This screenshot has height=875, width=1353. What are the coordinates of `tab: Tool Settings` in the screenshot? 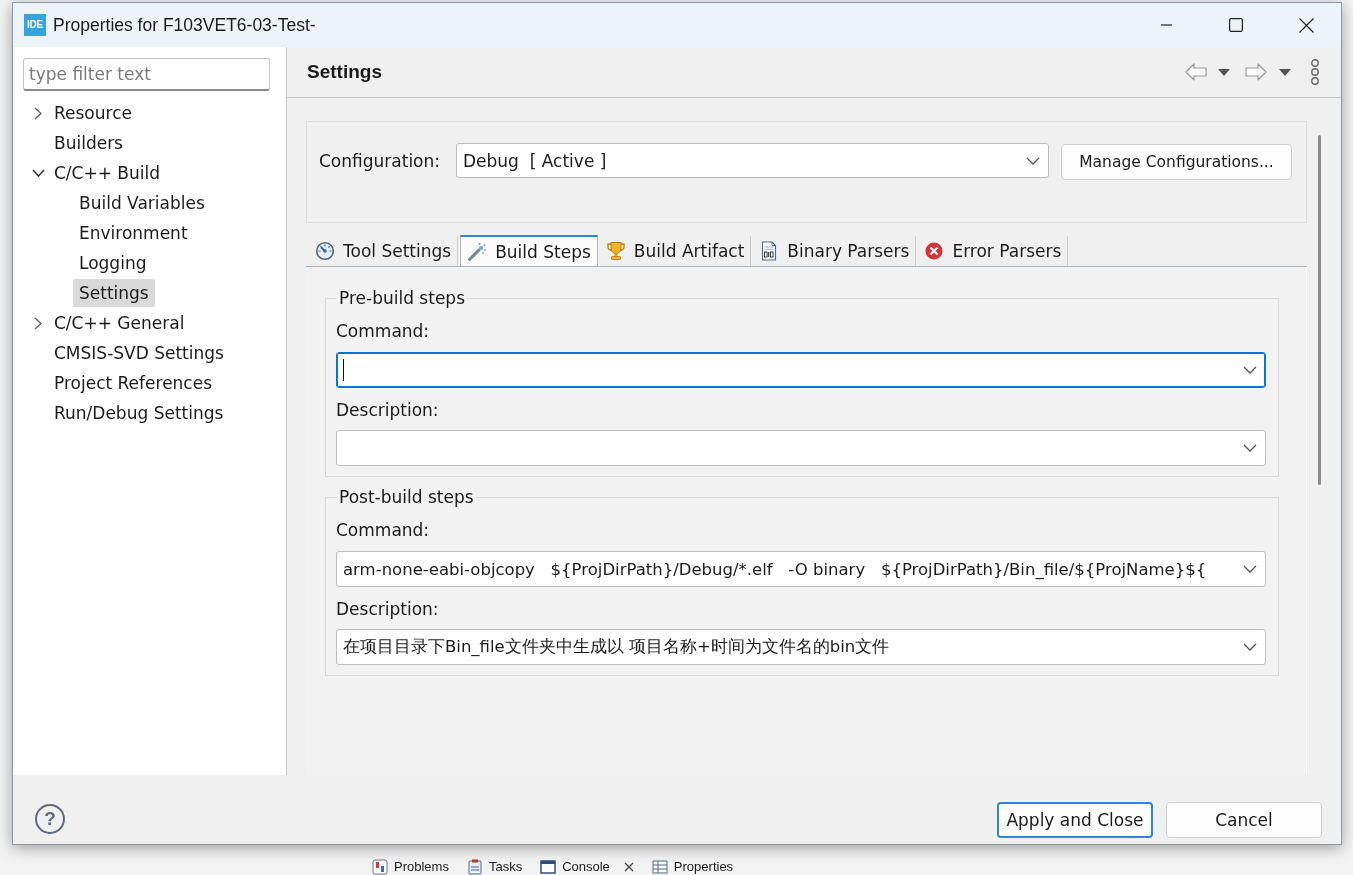 It's located at (384, 251).